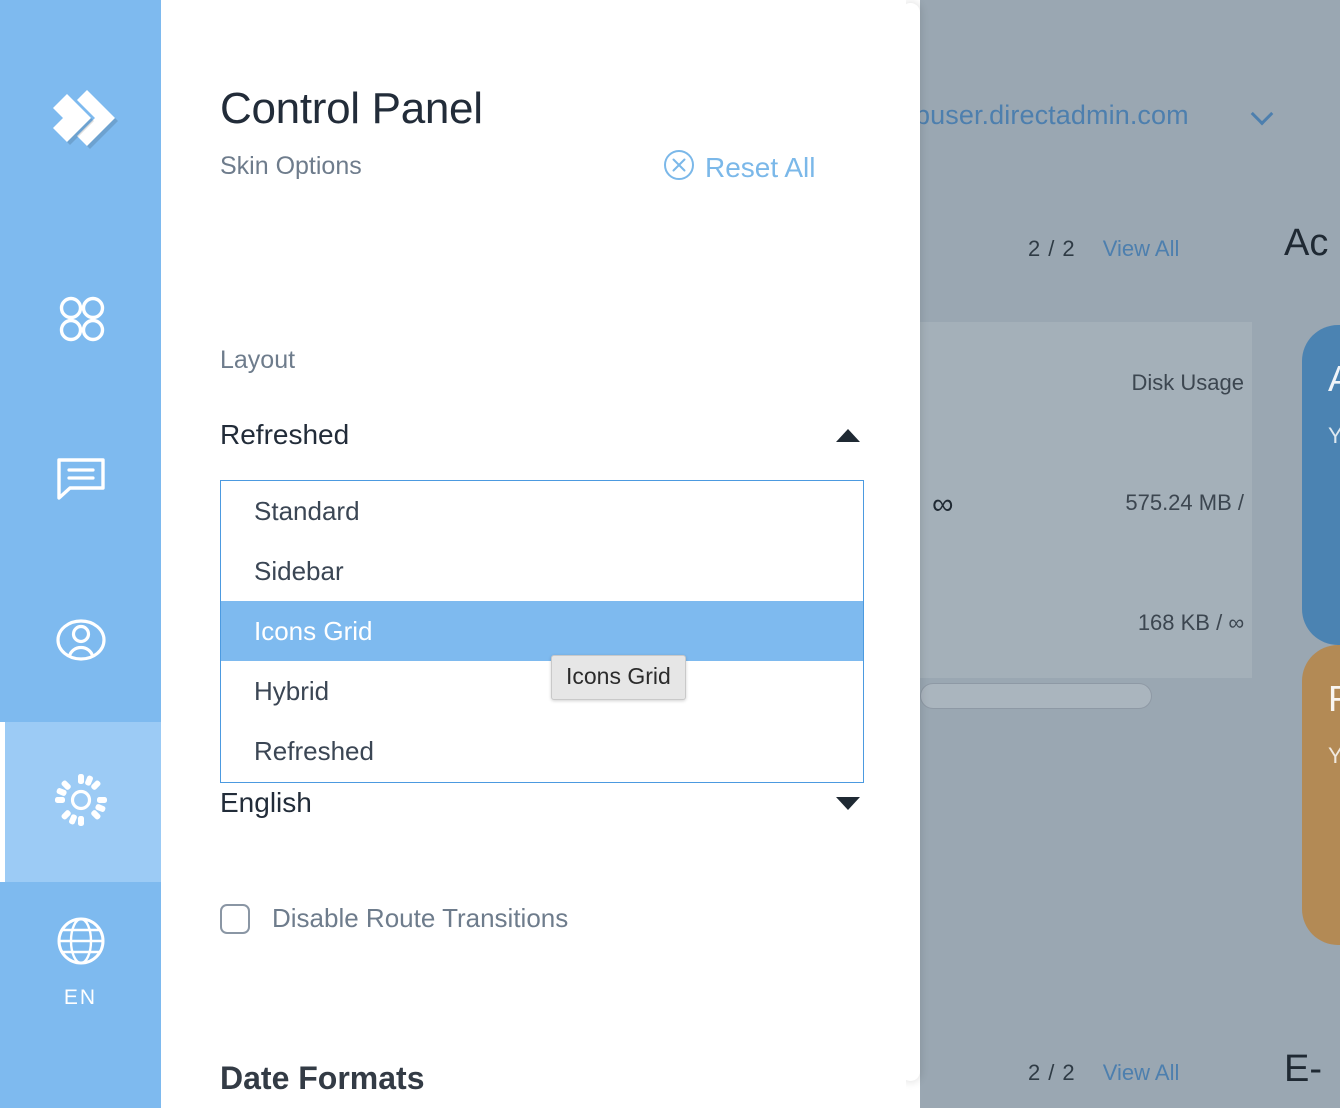  I want to click on secondary-usage-value: 168 KB / ∞, so click(1190, 622).